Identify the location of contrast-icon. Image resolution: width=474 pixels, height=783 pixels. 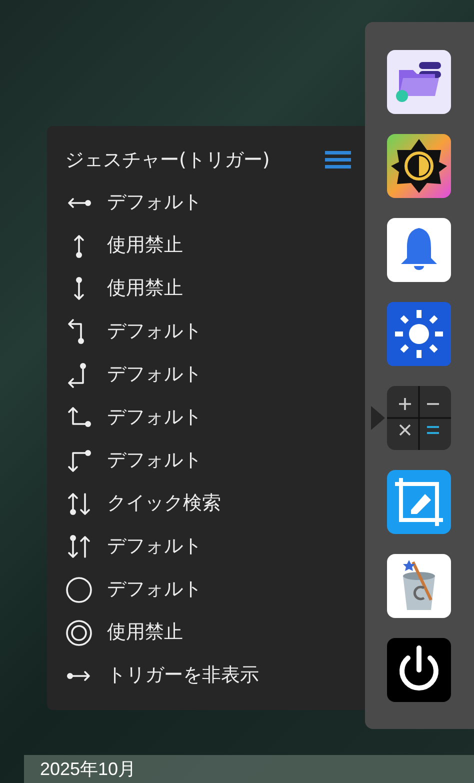
(419, 166).